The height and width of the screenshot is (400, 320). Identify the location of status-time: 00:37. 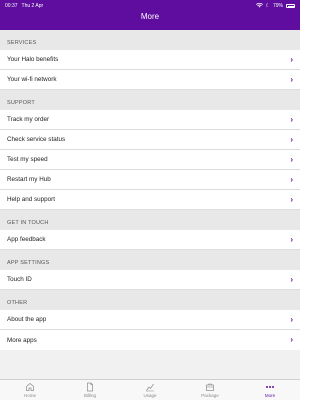
(11, 6).